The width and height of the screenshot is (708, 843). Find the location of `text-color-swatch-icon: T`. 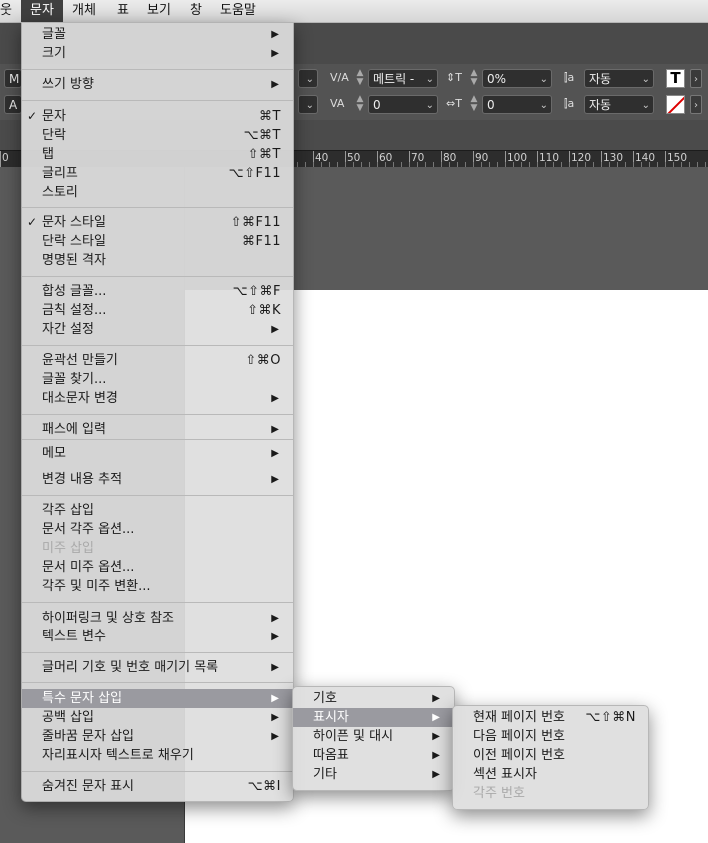

text-color-swatch-icon: T is located at coordinates (675, 78).